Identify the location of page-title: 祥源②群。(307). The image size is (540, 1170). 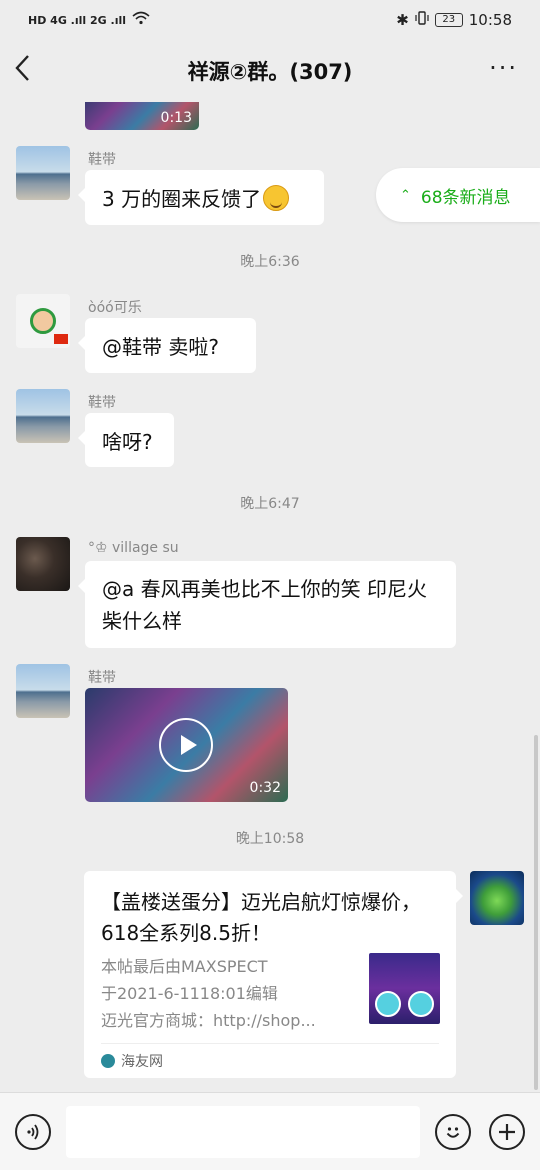
(270, 72).